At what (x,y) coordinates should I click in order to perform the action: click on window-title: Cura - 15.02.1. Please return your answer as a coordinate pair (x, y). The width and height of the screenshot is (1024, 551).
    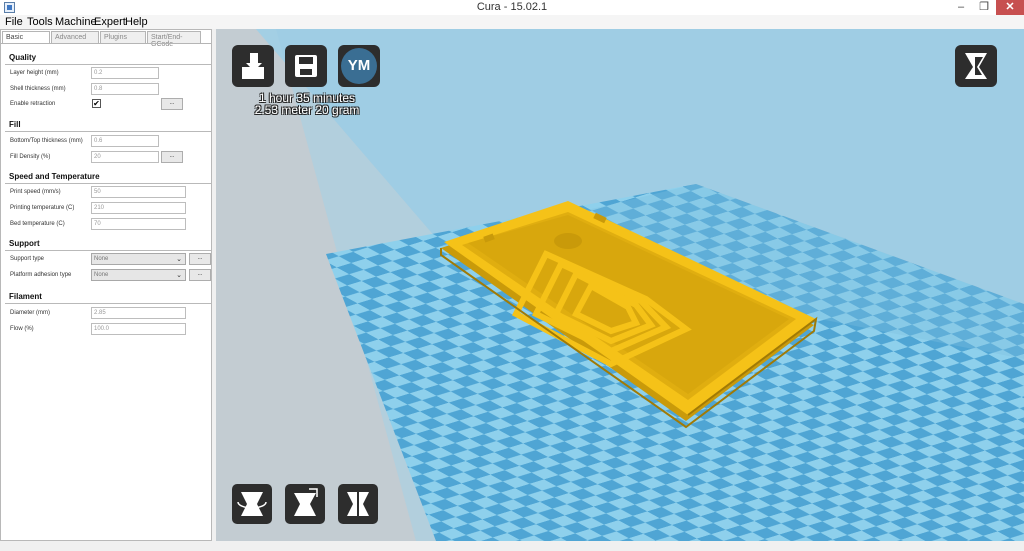
    Looking at the image, I should click on (512, 7).